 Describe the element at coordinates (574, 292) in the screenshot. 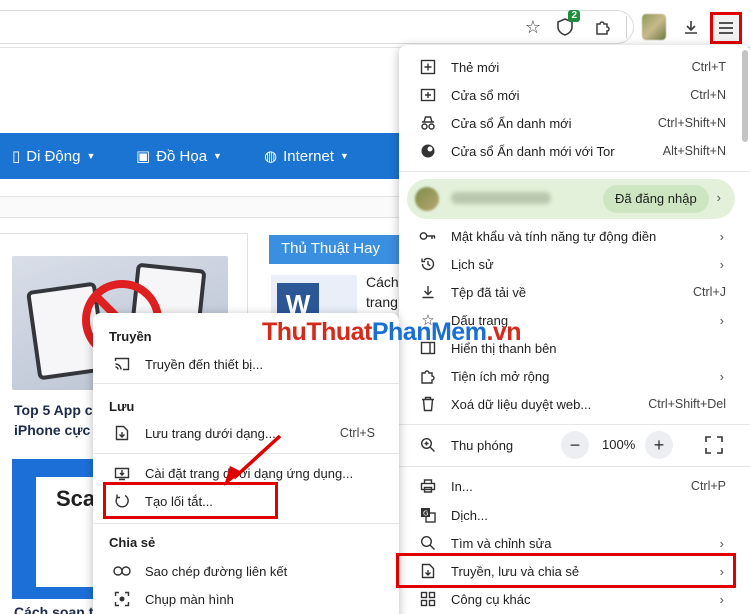

I see `menu-item-downloads: Tệp đã tải về Ctrl+J` at that location.